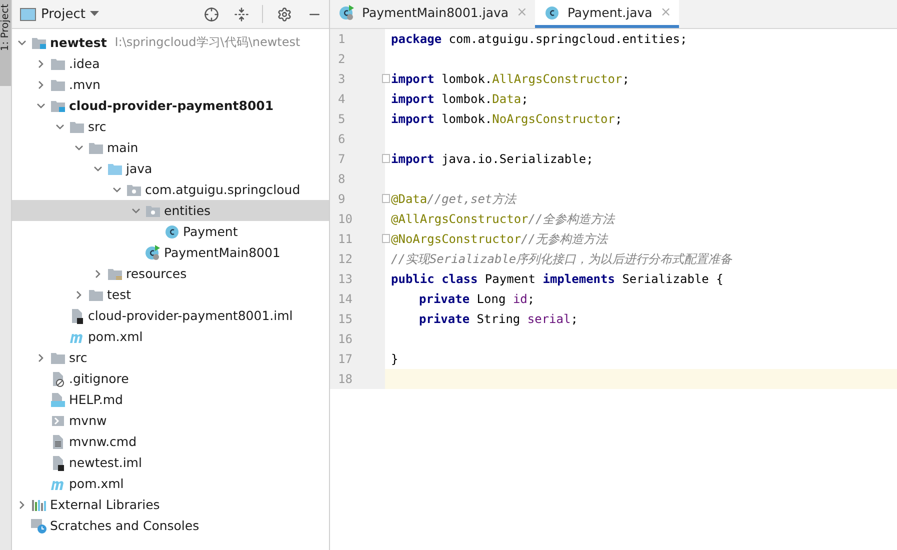 This screenshot has height=550, width=897. I want to click on editor-tab: PaymentMain8001.java ×, so click(433, 14).